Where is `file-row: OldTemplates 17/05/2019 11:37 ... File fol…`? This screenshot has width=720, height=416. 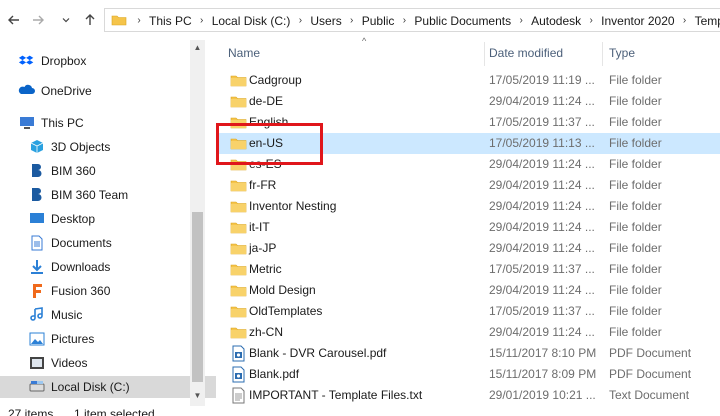
file-row: OldTemplates 17/05/2019 11:37 ... File fol… is located at coordinates (468, 311).